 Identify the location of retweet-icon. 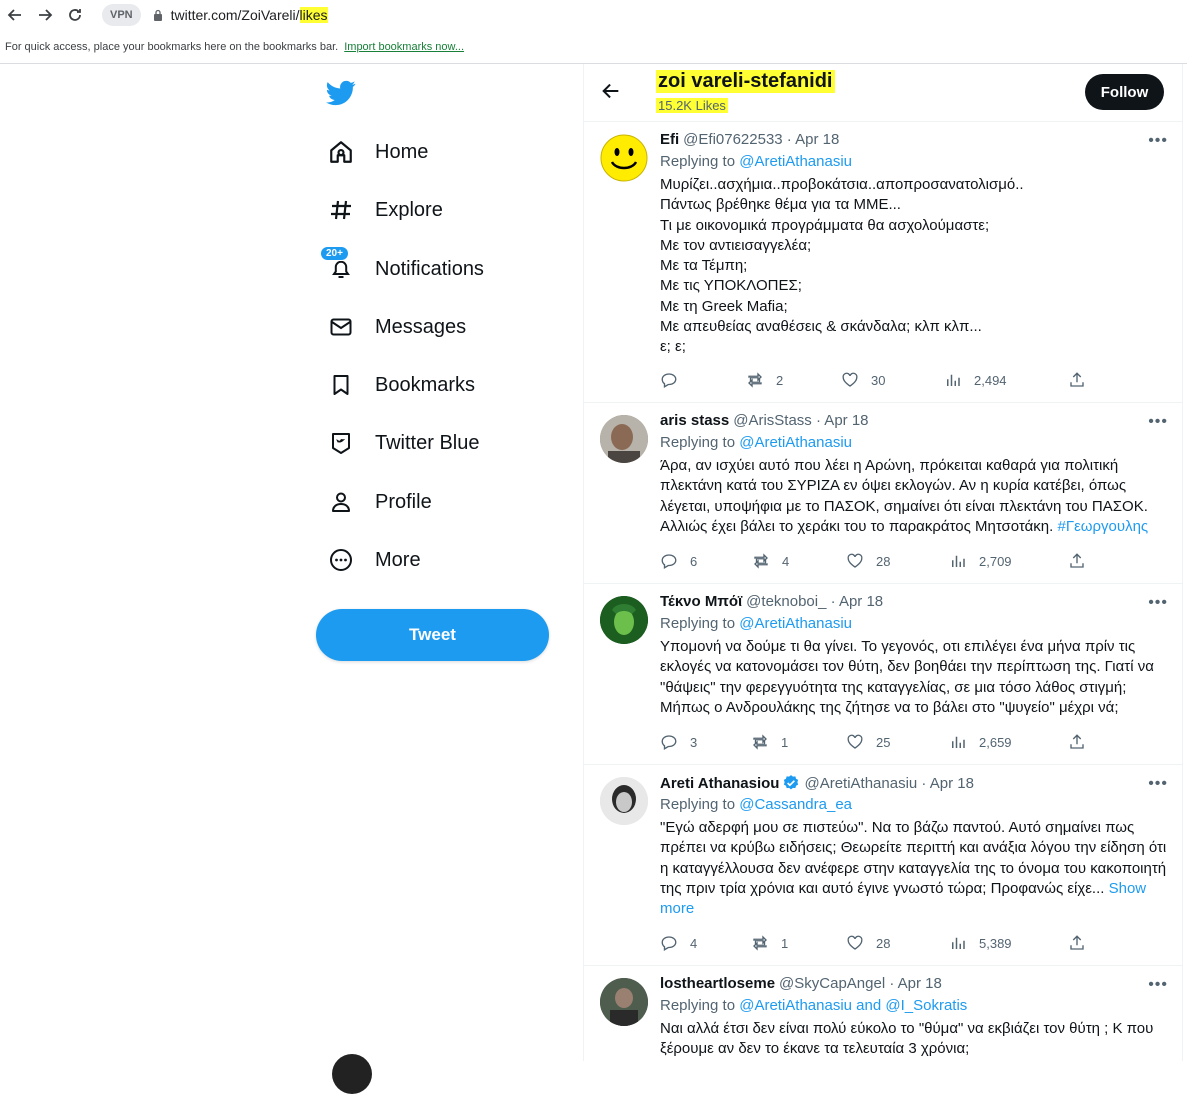
(760, 742).